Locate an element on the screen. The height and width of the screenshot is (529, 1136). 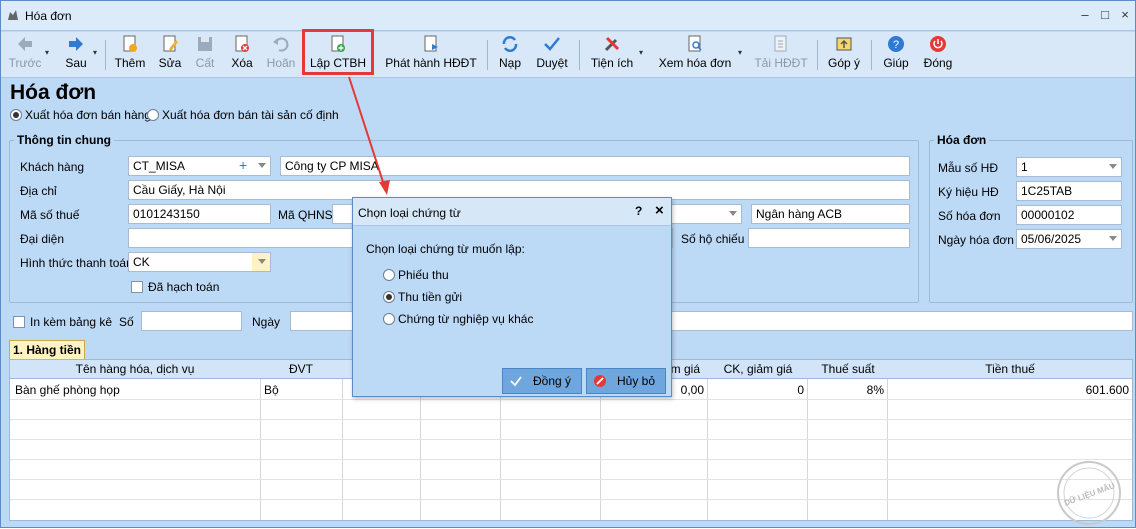
edit-button: Sửa is located at coordinates (170, 55).